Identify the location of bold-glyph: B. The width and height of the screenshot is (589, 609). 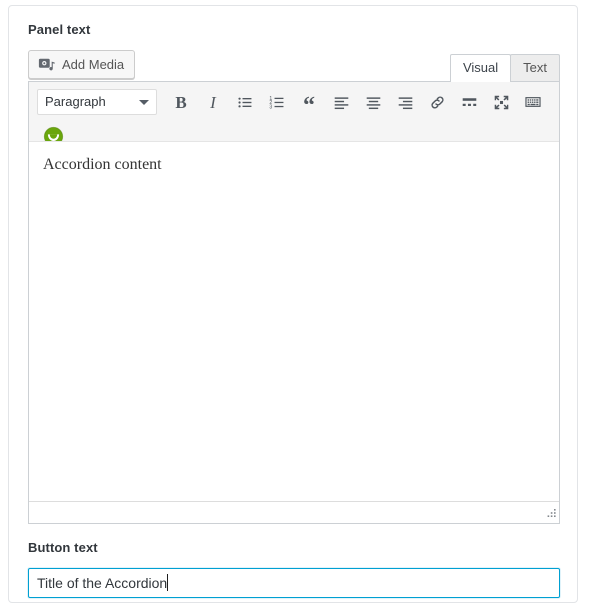
(181, 102).